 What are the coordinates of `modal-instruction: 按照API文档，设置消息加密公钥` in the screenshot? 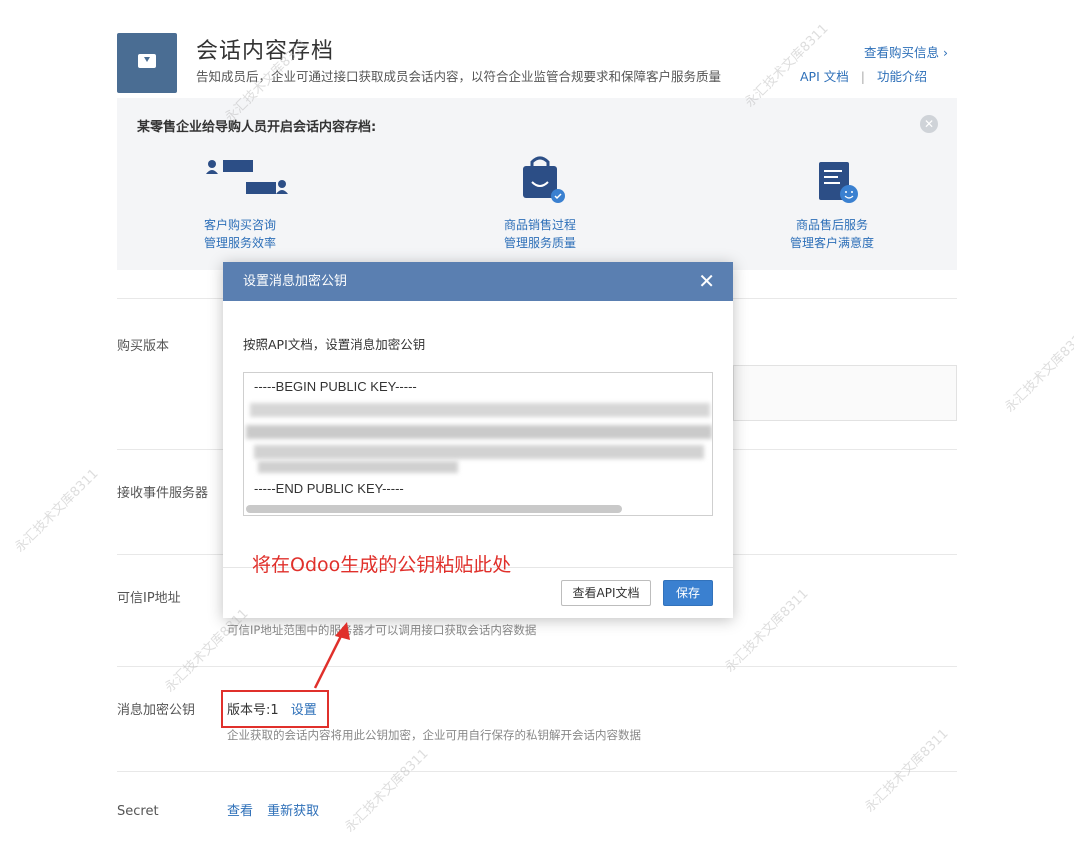 It's located at (334, 344).